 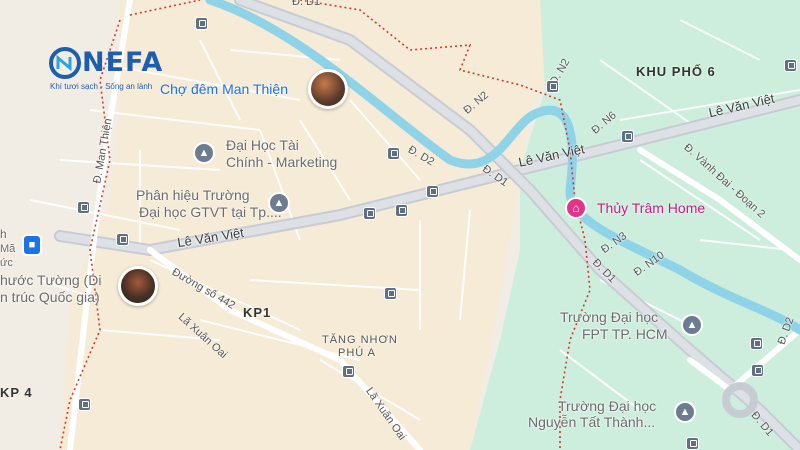 What do you see at coordinates (360, 340) in the screenshot?
I see `area-label-tang-nhon-phu-a-line1: TĂNG NHƠN` at bounding box center [360, 340].